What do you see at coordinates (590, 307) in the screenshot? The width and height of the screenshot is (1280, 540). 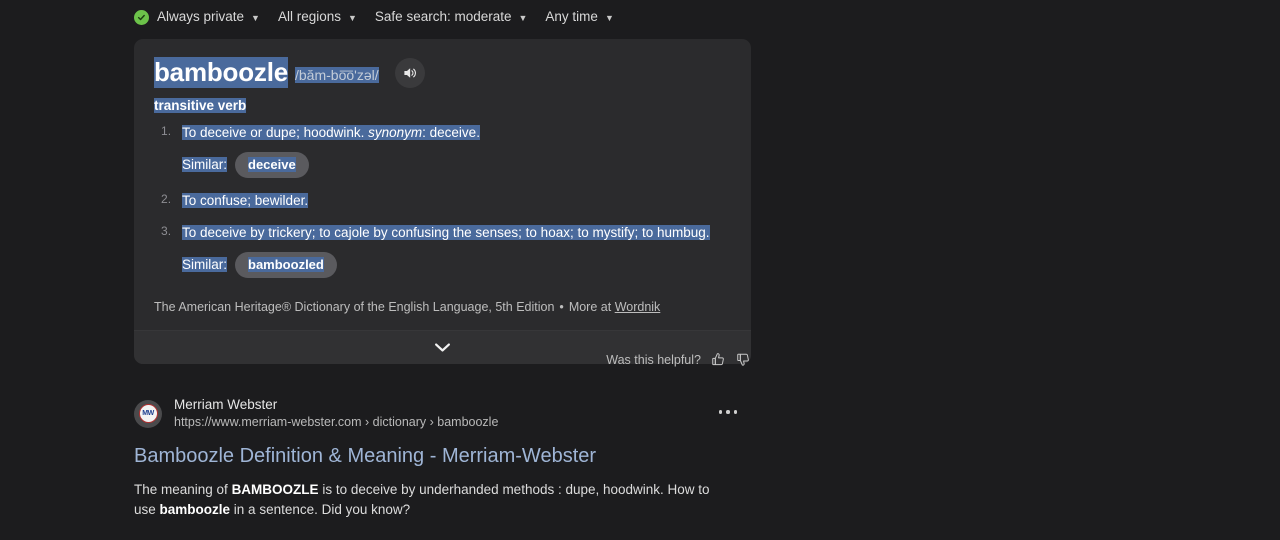 I see `more-at-label: More at` at bounding box center [590, 307].